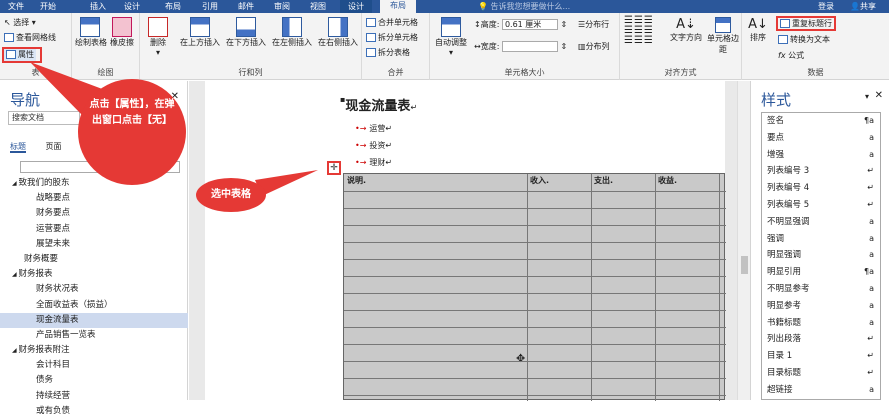  I want to click on nav-tree-item: 或有负债, so click(94, 411).